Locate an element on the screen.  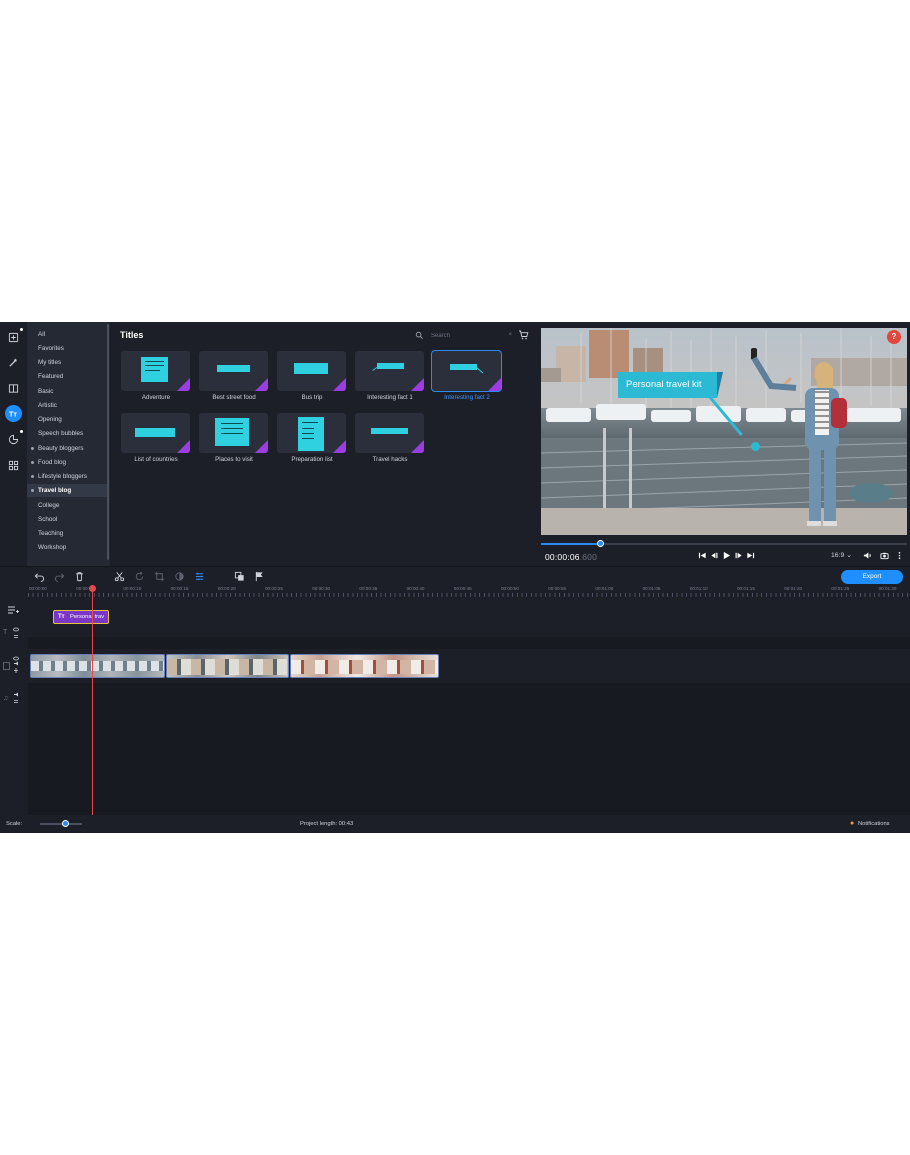
tool-rail: Tт is located at coordinates (13, 444).